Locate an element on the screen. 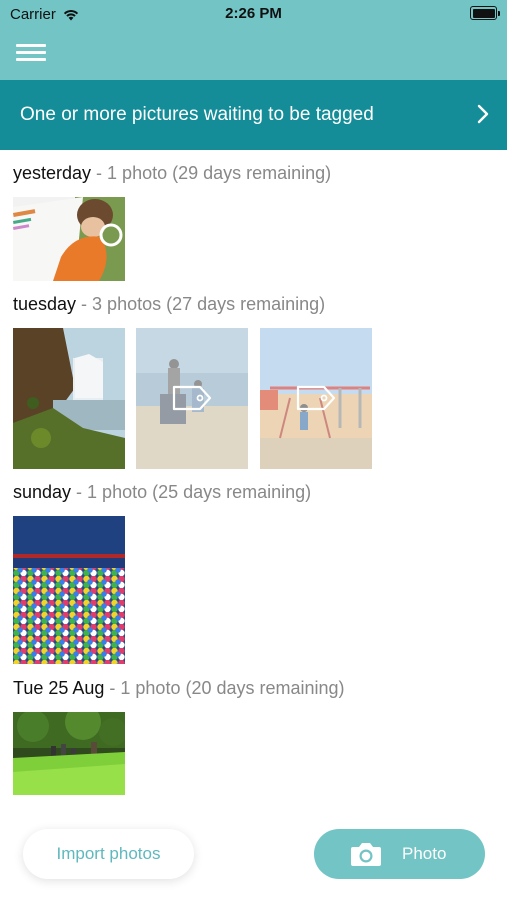 The width and height of the screenshot is (507, 900). section-summary: - 1 photo (20 days remaining) is located at coordinates (224, 688).